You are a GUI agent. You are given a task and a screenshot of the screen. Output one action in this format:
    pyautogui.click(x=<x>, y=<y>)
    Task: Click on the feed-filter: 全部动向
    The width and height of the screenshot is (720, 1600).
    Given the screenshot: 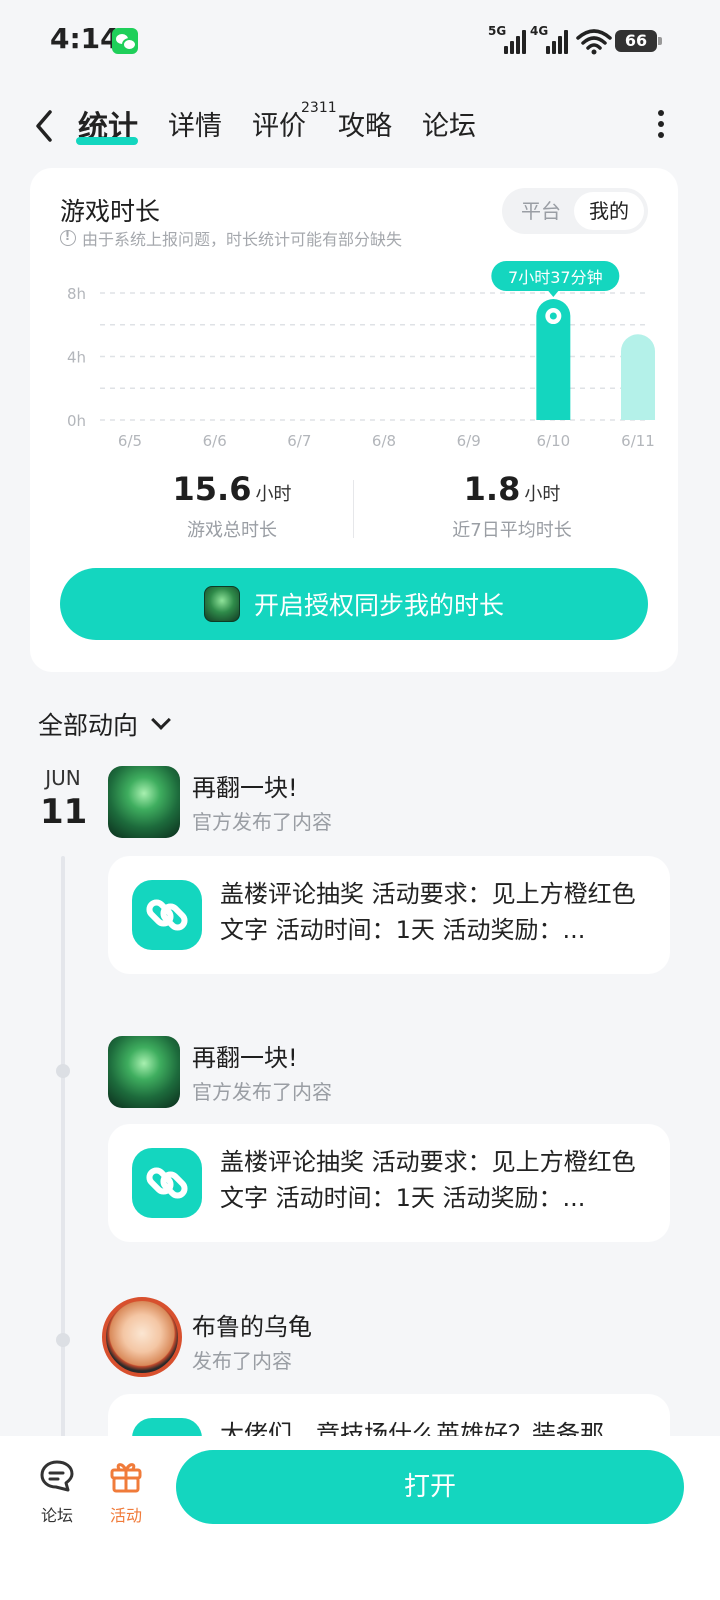 What is the action you would take?
    pyautogui.click(x=104, y=724)
    